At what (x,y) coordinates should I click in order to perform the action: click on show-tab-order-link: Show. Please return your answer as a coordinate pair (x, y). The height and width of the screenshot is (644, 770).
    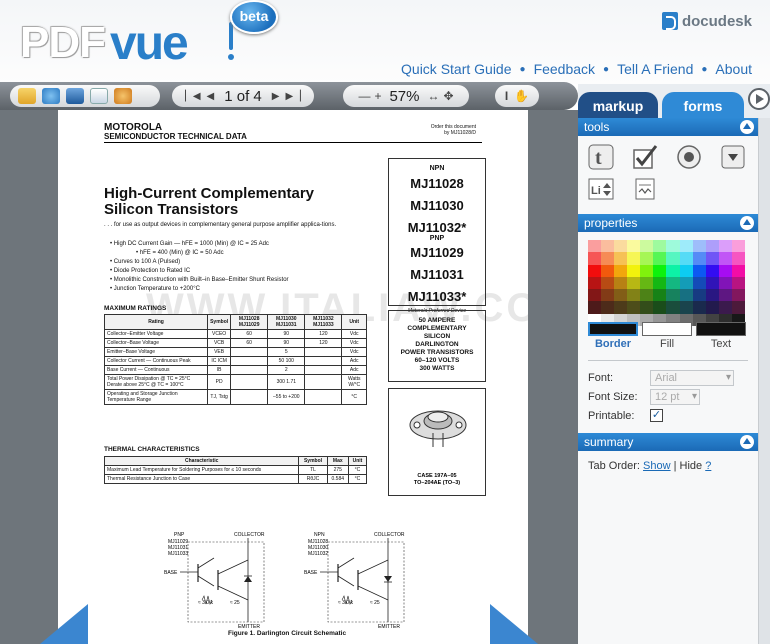
    Looking at the image, I should click on (657, 466).